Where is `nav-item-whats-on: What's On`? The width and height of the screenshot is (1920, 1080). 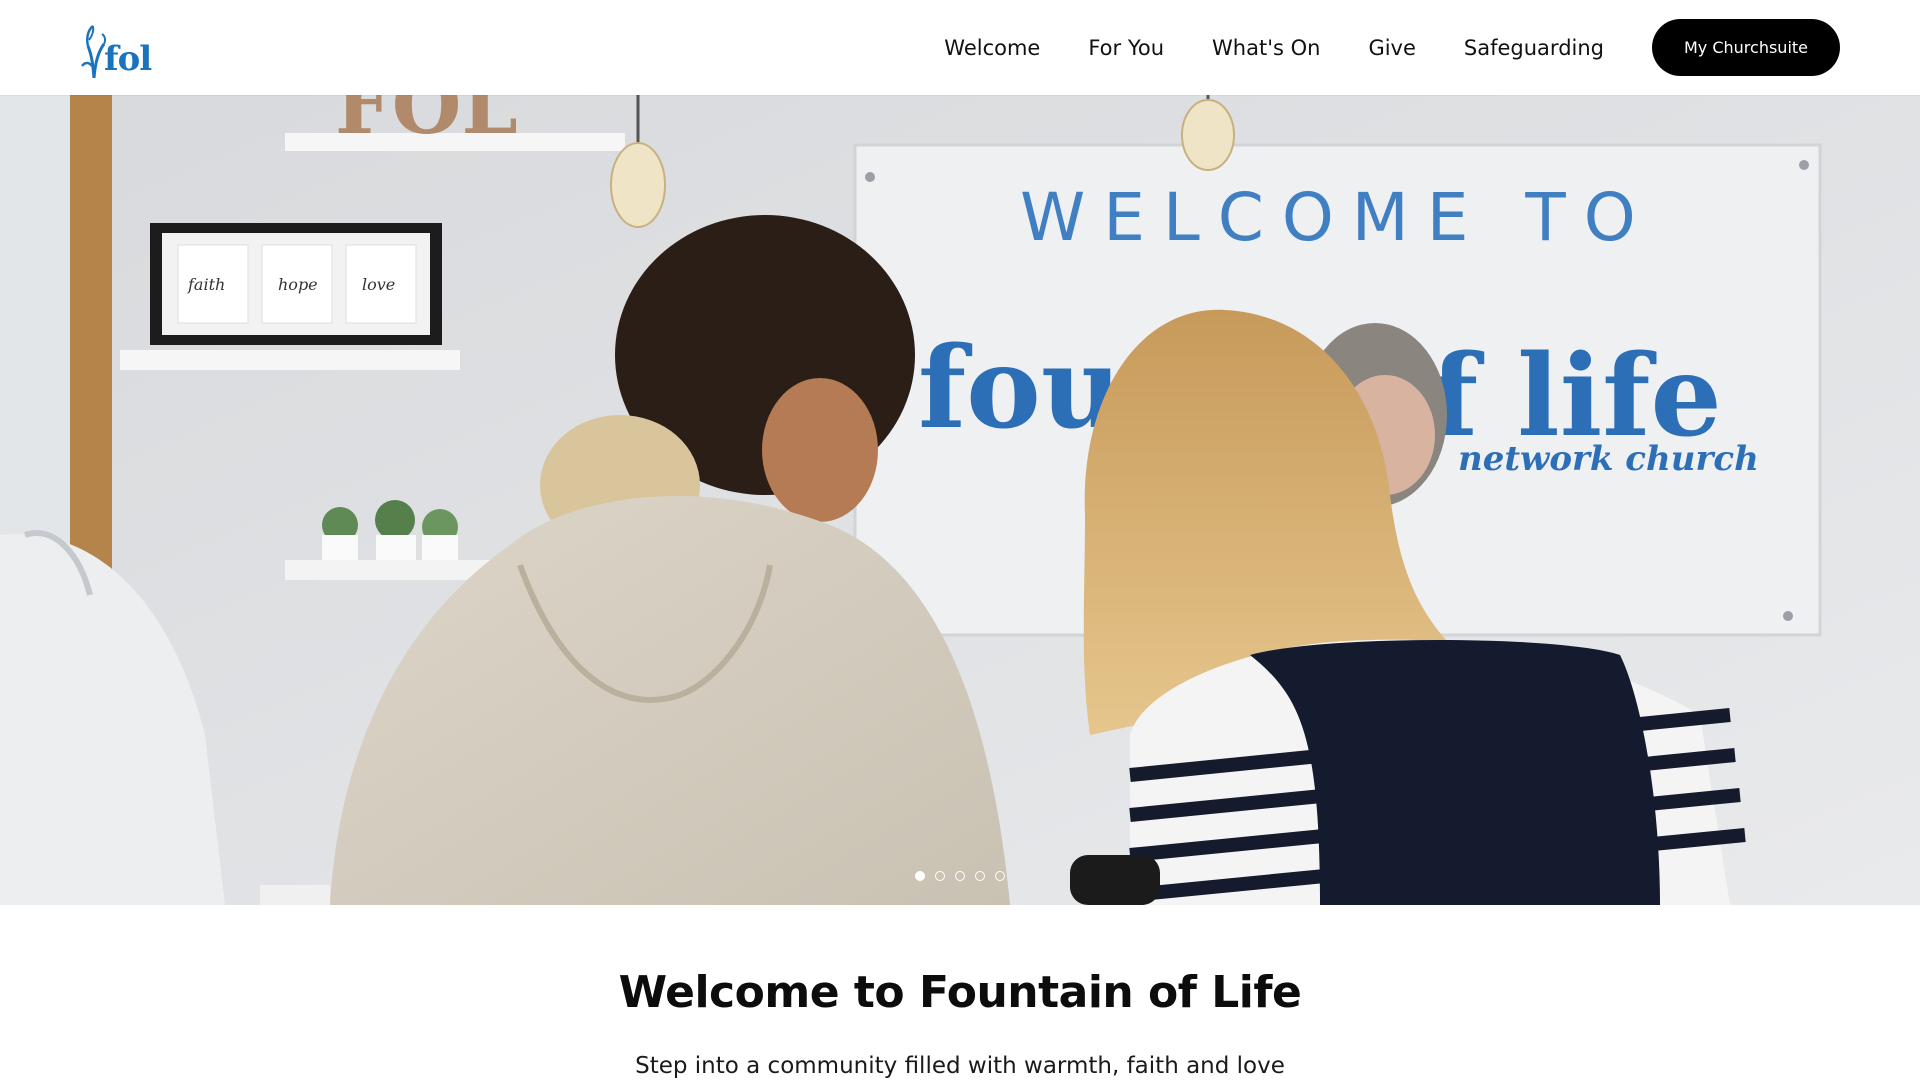 nav-item-whats-on: What's On is located at coordinates (1266, 48).